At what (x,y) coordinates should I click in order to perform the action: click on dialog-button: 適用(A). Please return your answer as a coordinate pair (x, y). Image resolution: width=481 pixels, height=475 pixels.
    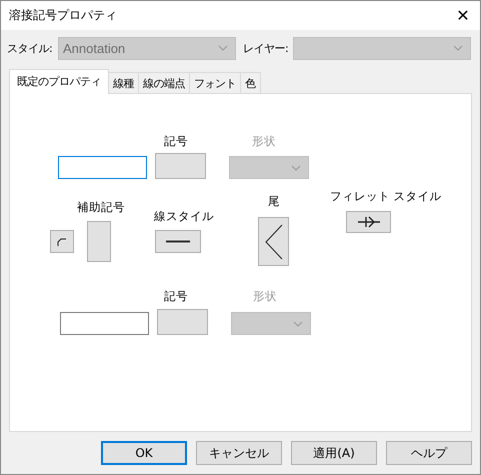
    Looking at the image, I should click on (334, 453).